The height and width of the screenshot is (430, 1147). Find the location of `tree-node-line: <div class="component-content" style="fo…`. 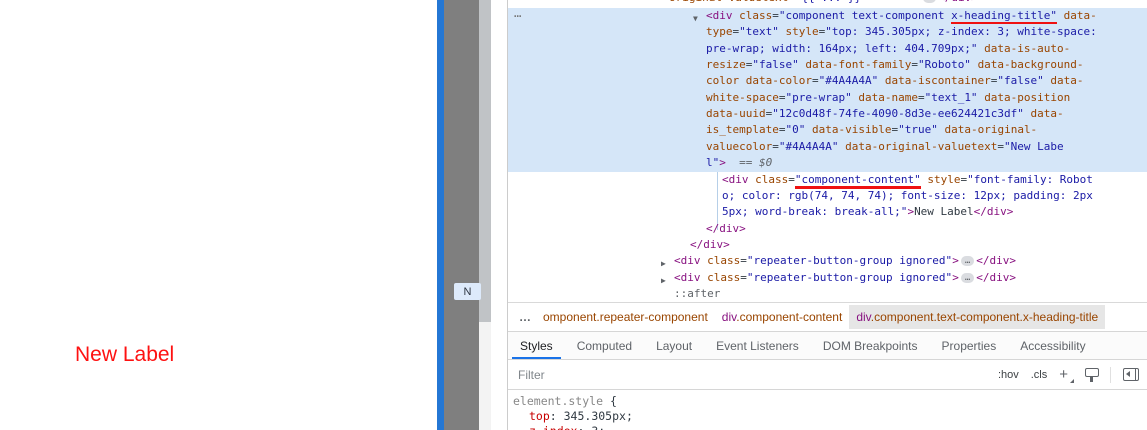

tree-node-line: <div class="component-content" style="fo… is located at coordinates (827, 180).